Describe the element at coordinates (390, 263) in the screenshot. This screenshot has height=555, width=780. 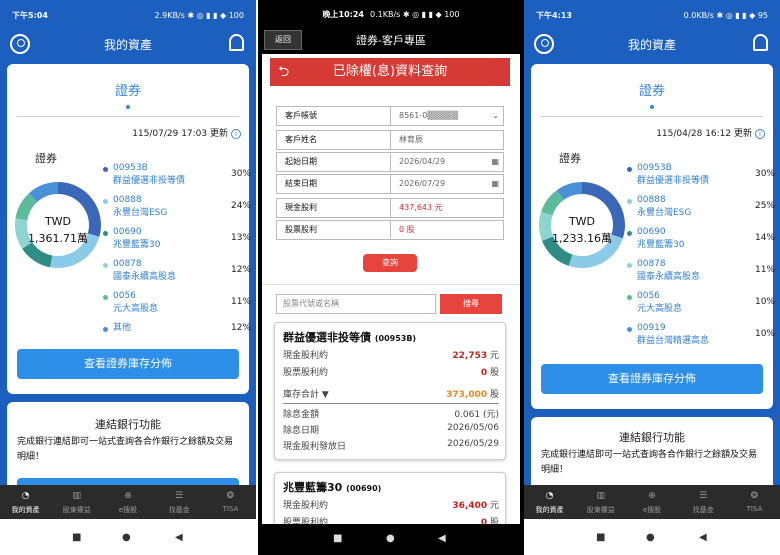
I see `query-button: 查詢` at that location.